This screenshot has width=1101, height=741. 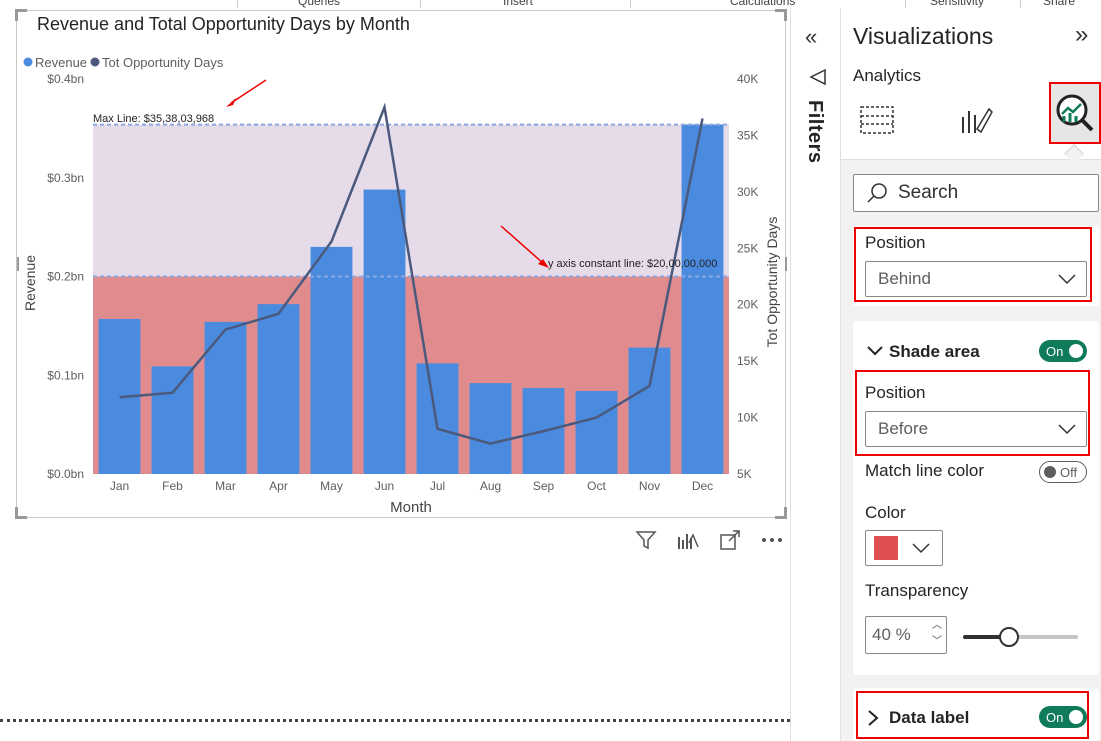 What do you see at coordinates (934, 351) in the screenshot?
I see `shade-area-label: Shade area` at bounding box center [934, 351].